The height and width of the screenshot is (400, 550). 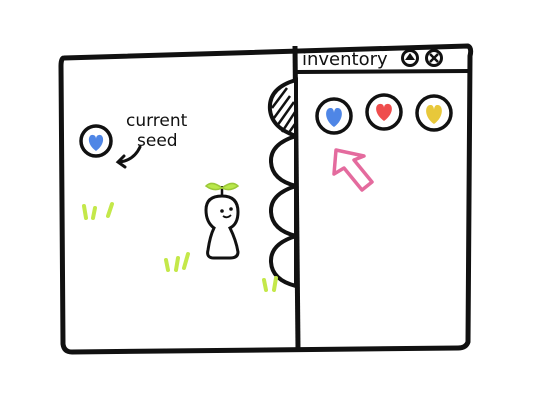 What do you see at coordinates (96, 141) in the screenshot?
I see `current-seed-slot` at bounding box center [96, 141].